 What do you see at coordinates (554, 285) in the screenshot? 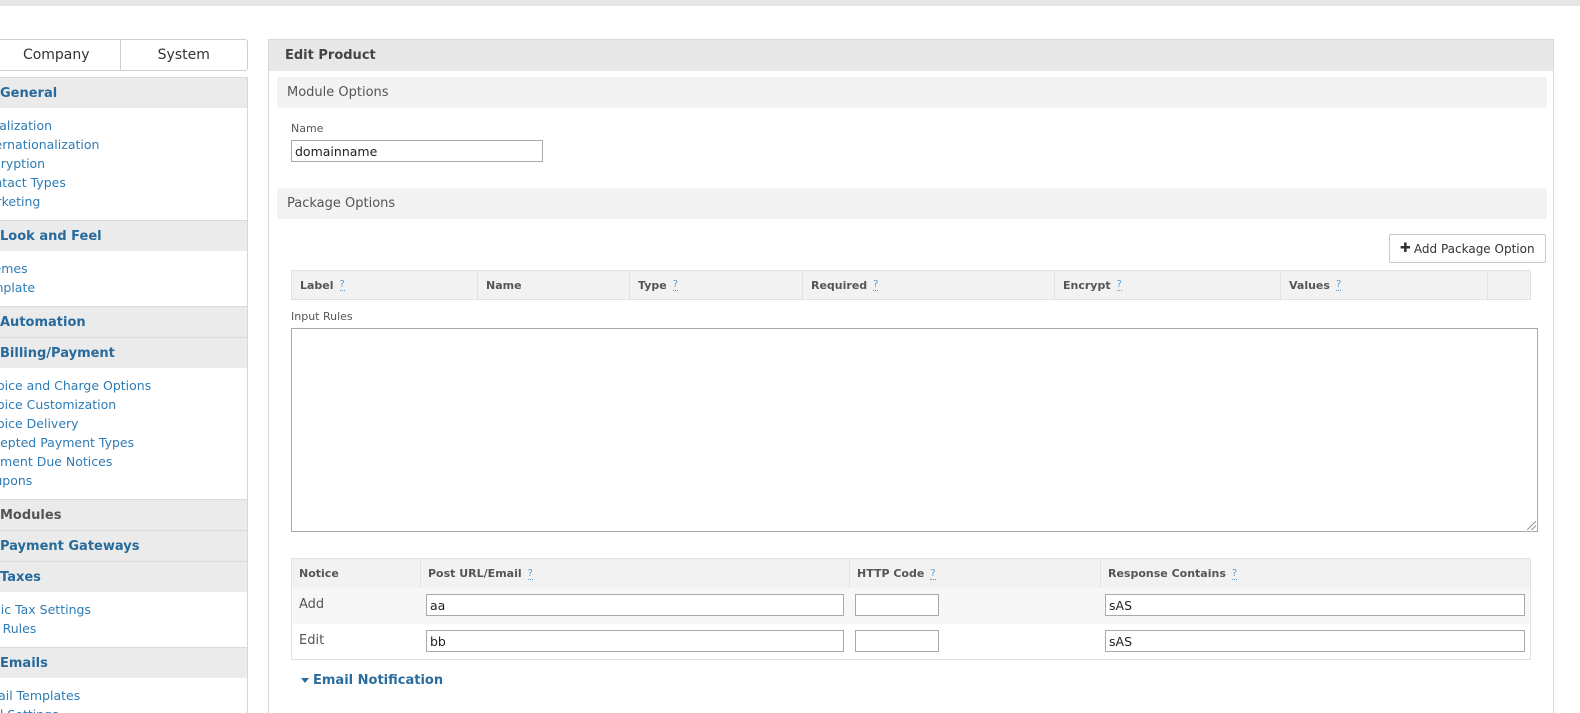
I see `col-name: Name` at bounding box center [554, 285].